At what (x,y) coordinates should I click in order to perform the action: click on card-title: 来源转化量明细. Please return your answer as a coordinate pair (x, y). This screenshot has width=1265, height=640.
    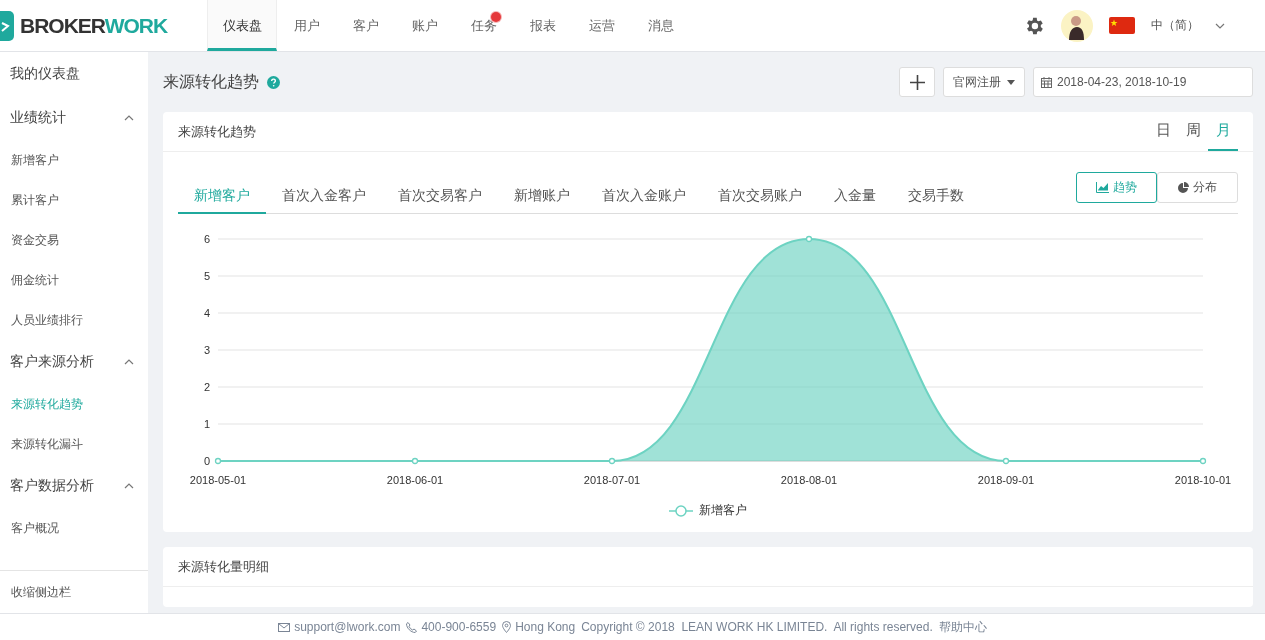
    Looking at the image, I should click on (223, 566).